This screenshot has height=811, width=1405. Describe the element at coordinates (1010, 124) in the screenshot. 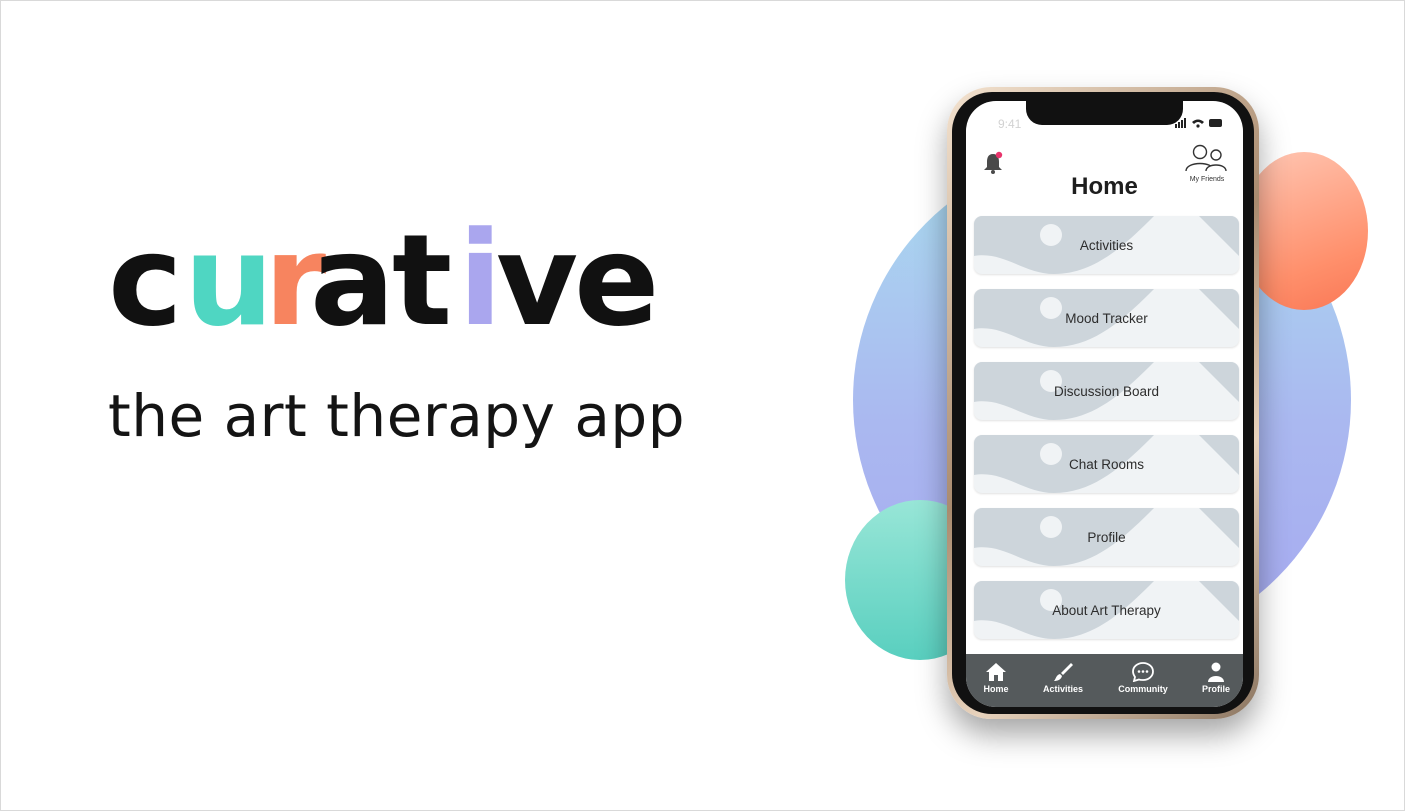

I see `status-time: 9:41` at that location.